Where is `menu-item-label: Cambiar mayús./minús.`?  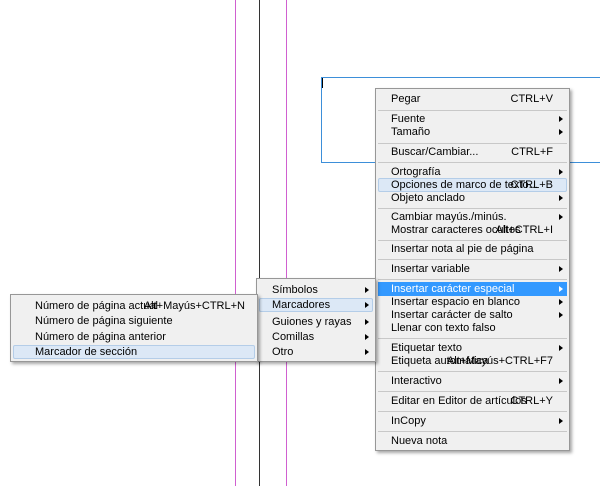
menu-item-label: Cambiar mayús./minús. is located at coordinates (449, 217).